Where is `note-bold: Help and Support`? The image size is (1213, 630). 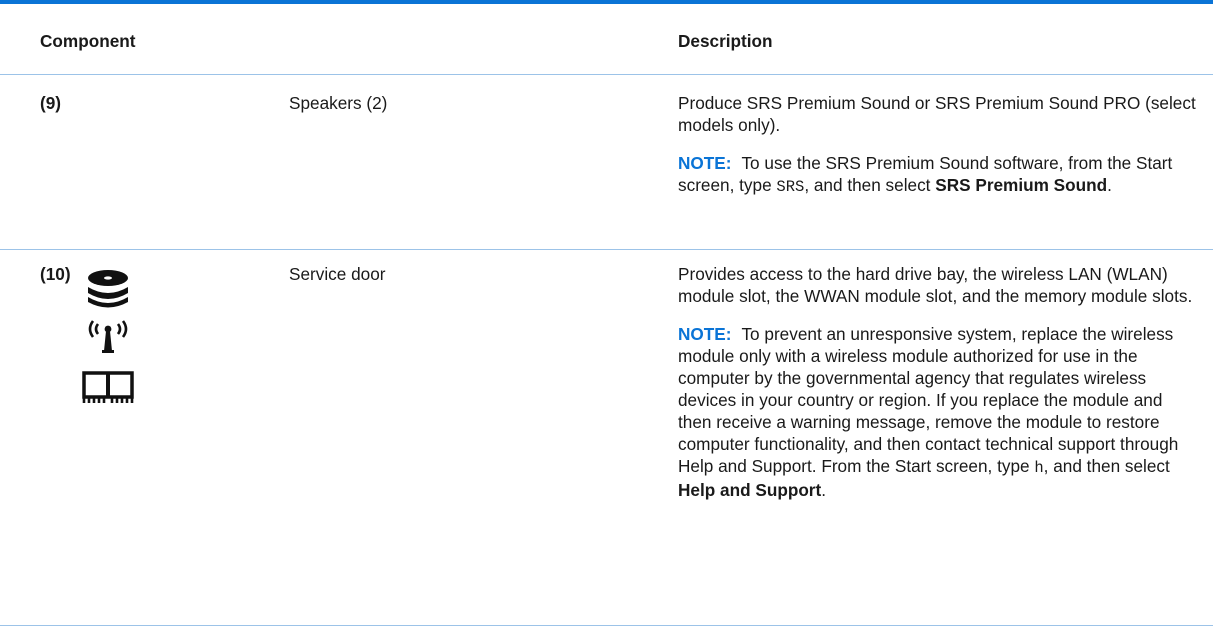
note-bold: Help and Support is located at coordinates (750, 490).